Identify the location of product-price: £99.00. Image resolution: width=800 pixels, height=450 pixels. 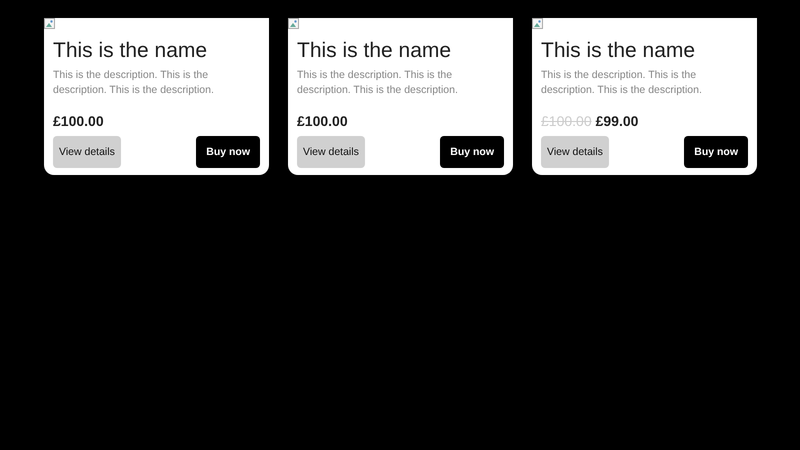
(617, 121).